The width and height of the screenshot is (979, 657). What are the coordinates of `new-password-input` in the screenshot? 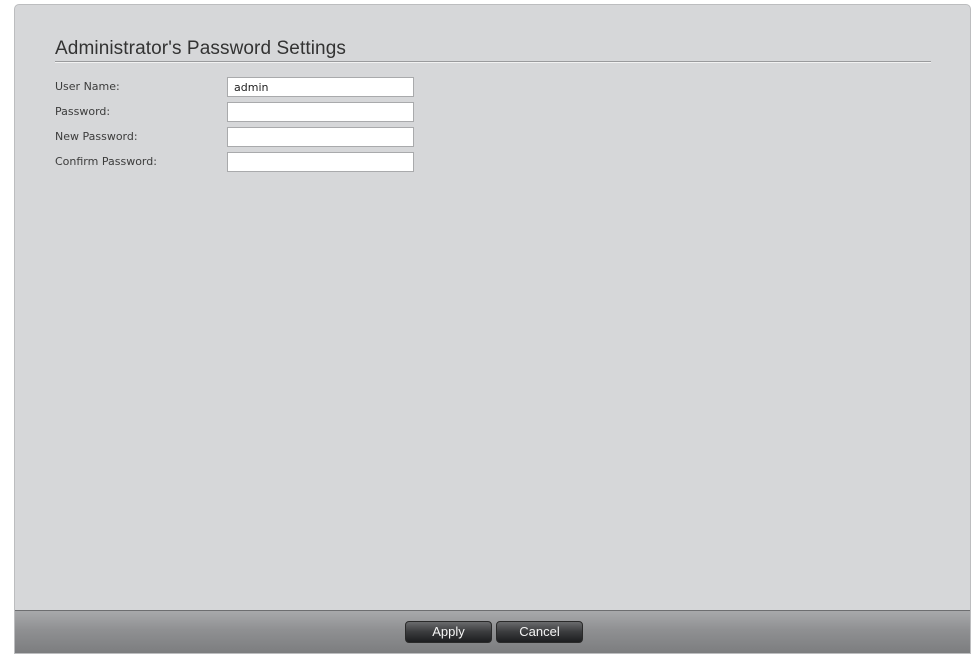 It's located at (320, 137).